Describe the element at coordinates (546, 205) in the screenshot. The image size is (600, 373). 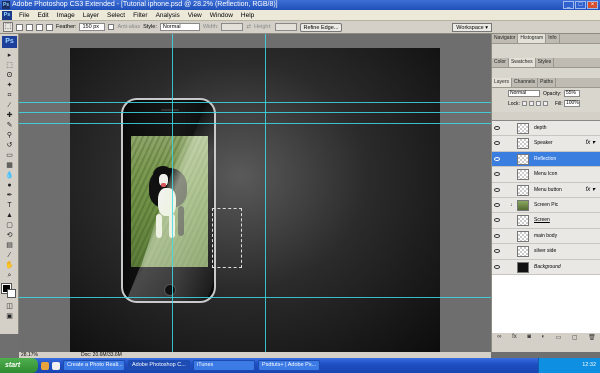
I see `layer-row: ↓ Screen Pic` at that location.